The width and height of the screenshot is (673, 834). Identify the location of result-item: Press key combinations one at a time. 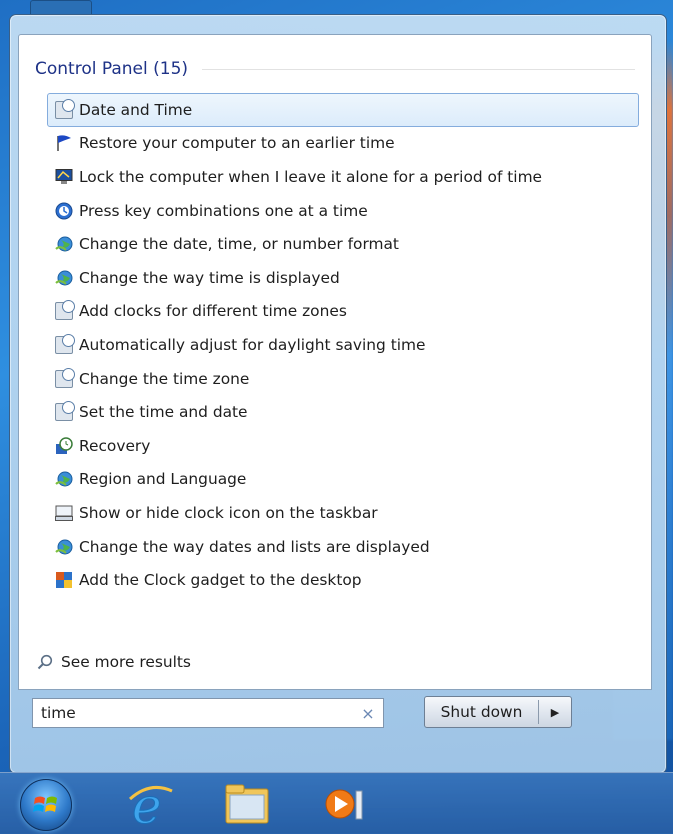
(343, 211).